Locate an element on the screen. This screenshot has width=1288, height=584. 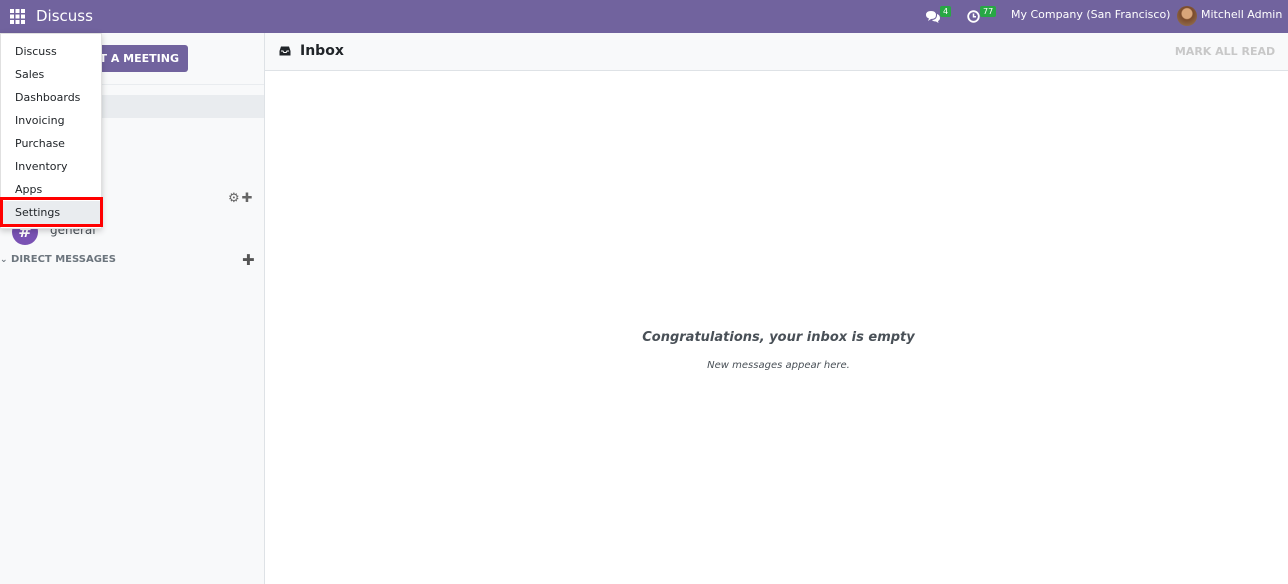
add-direct-message-icon: ✚ is located at coordinates (248, 260).